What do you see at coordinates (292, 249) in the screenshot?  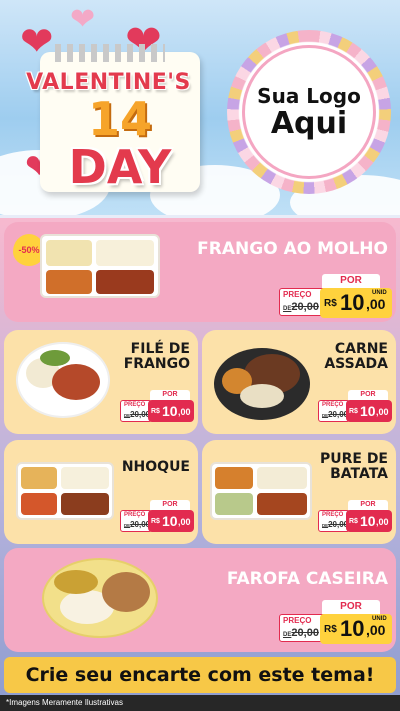 I see `product-name: FRANGO AO MOLHO` at bounding box center [292, 249].